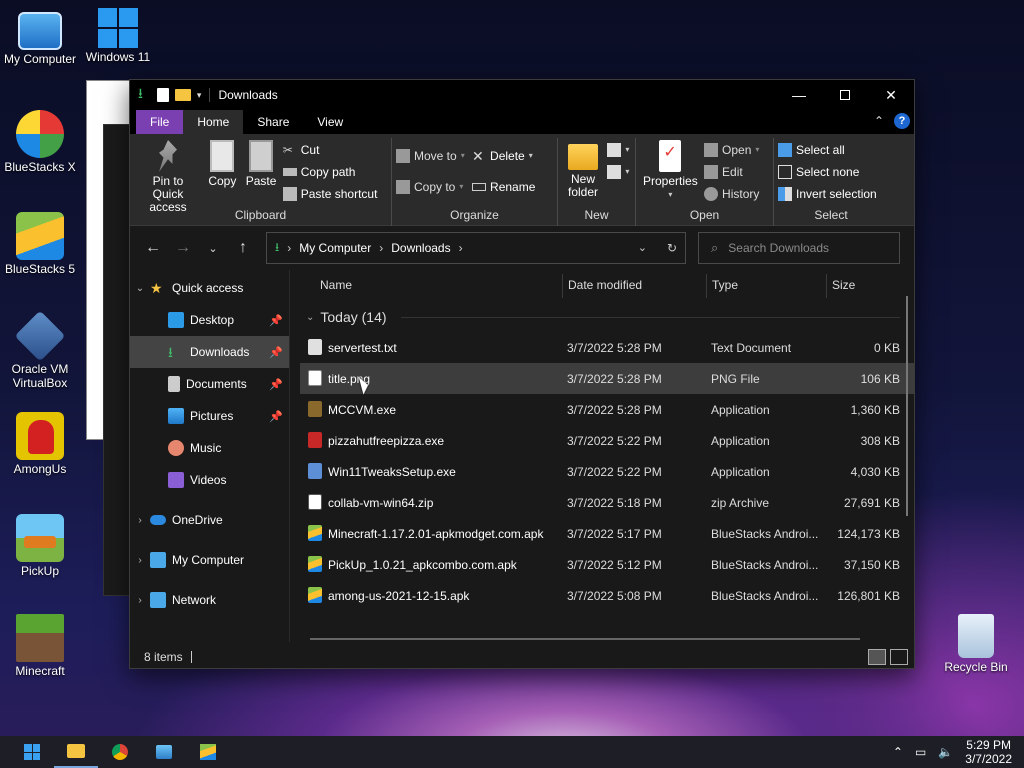  Describe the element at coordinates (330, 171) in the screenshot. I see `copy-path-button: Copy path` at that location.